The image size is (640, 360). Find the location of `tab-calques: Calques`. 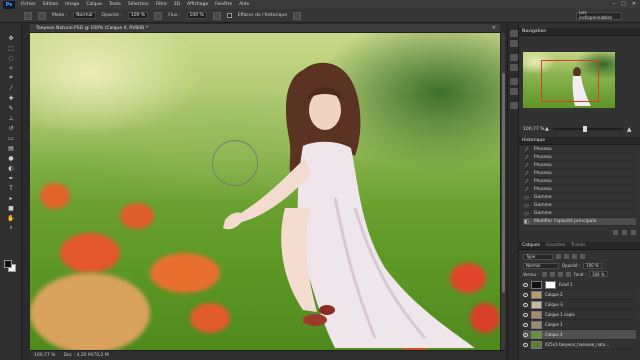

tab-calques: Calques is located at coordinates (531, 245).